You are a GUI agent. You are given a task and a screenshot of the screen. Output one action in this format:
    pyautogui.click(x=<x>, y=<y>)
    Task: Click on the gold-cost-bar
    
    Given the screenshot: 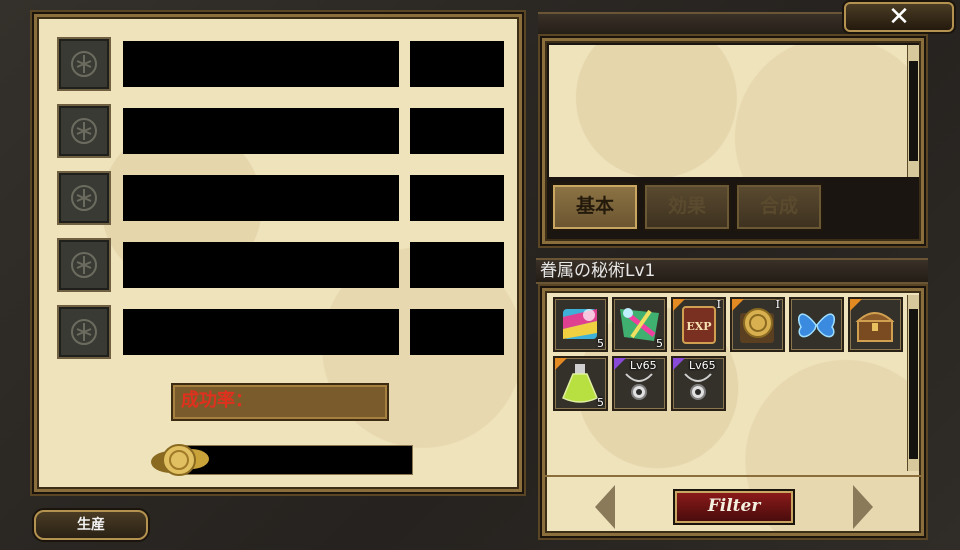 What is the action you would take?
    pyautogui.click(x=299, y=460)
    